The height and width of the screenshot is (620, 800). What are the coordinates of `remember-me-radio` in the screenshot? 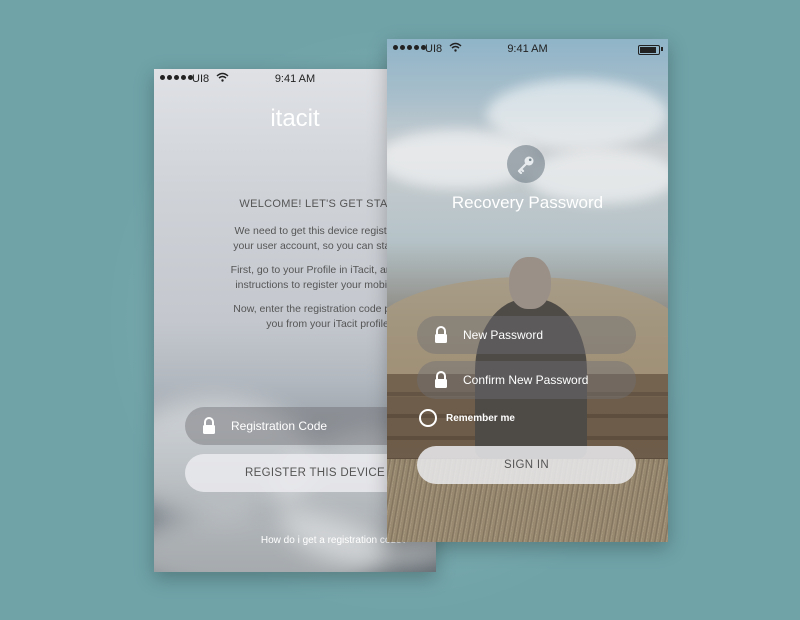 It's located at (428, 418).